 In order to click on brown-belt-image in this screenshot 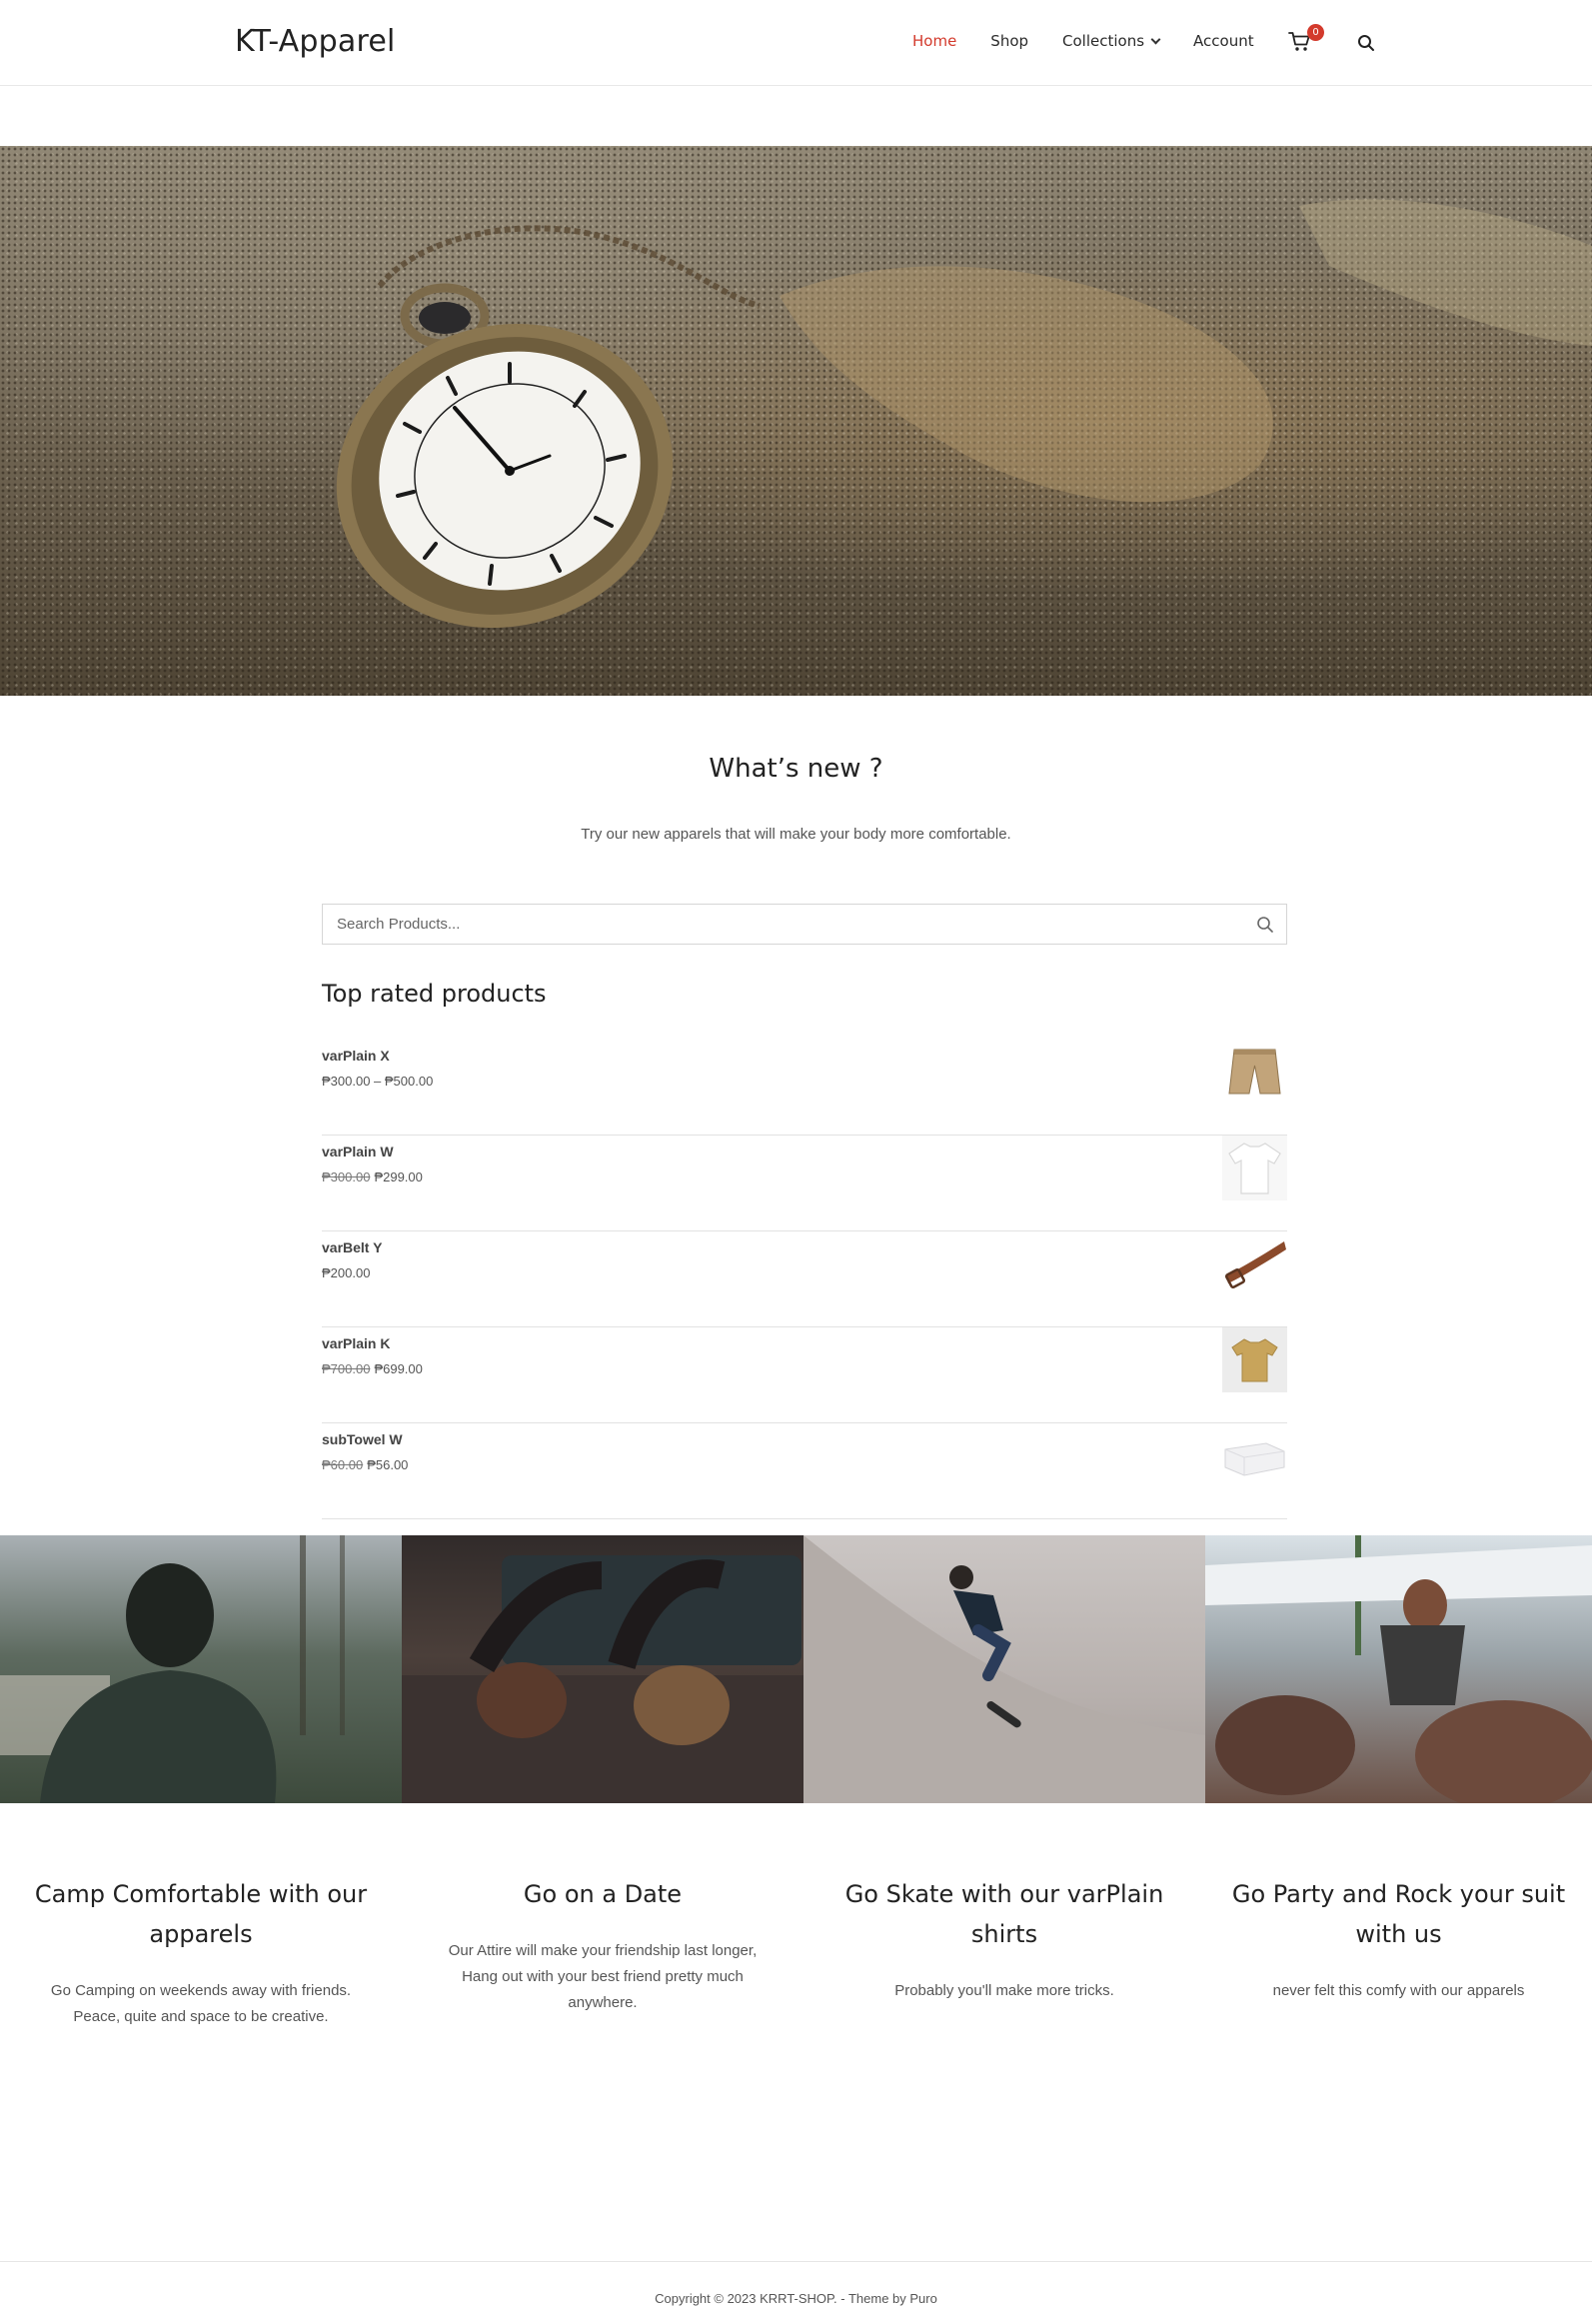, I will do `click(1254, 1263)`.